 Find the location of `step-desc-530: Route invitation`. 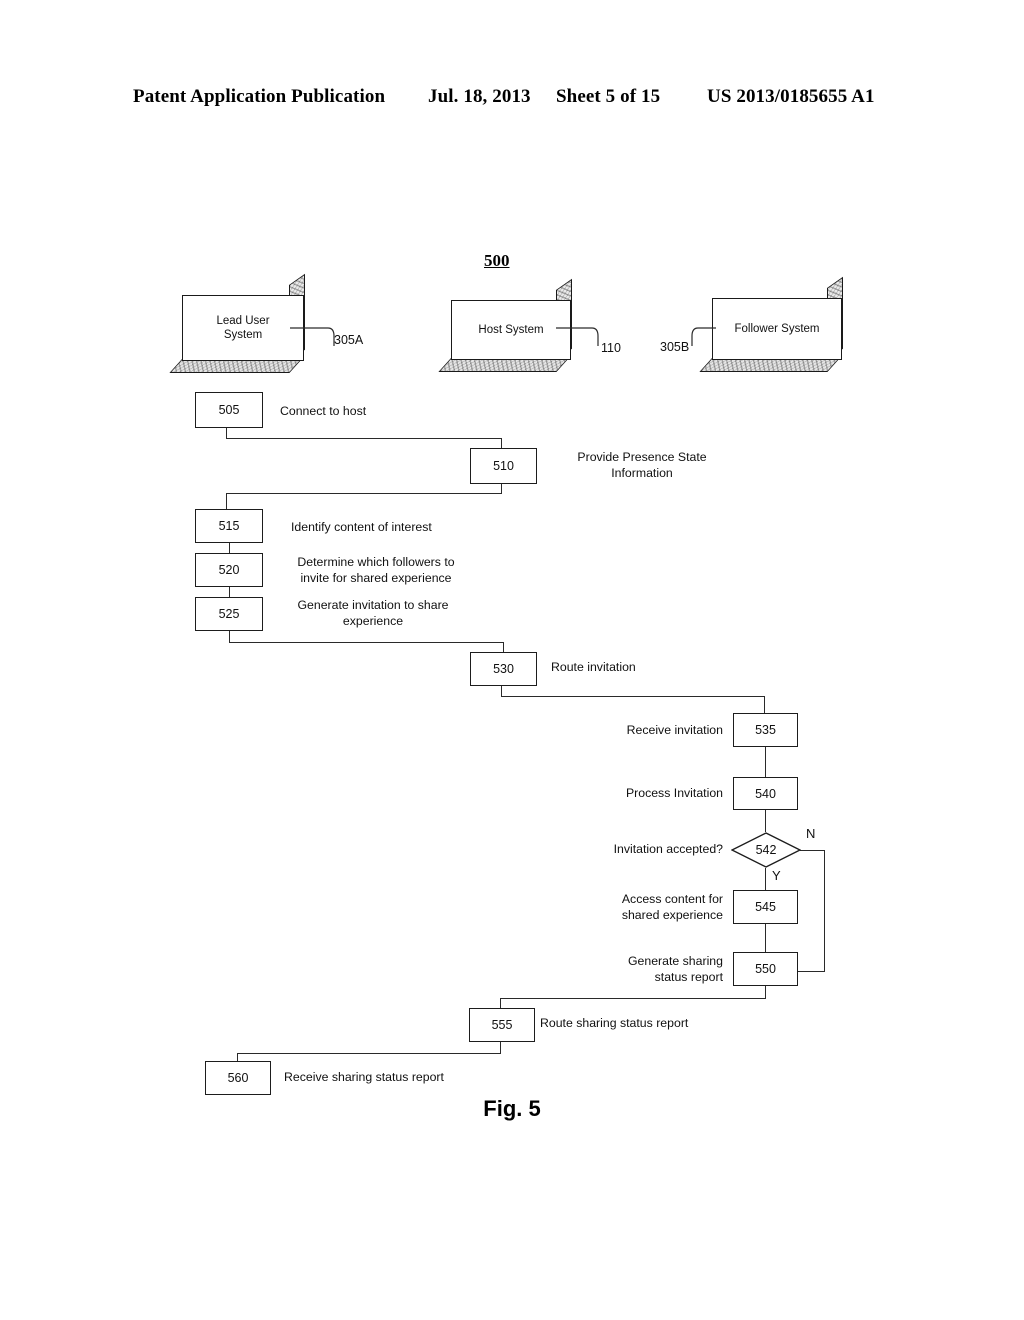

step-desc-530: Route invitation is located at coordinates (593, 667).